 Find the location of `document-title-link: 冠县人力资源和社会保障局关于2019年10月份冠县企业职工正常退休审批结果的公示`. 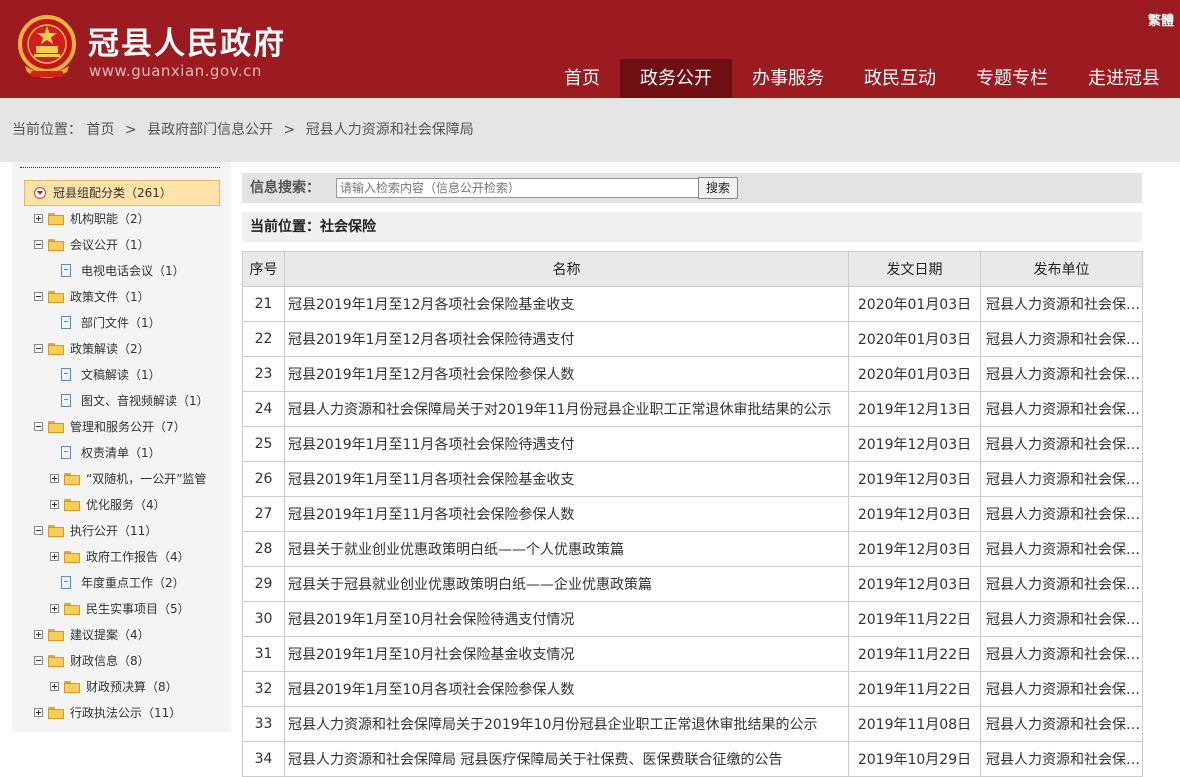

document-title-link: 冠县人力资源和社会保障局关于2019年10月份冠县企业职工正常退休审批结果的公示 is located at coordinates (566, 724).